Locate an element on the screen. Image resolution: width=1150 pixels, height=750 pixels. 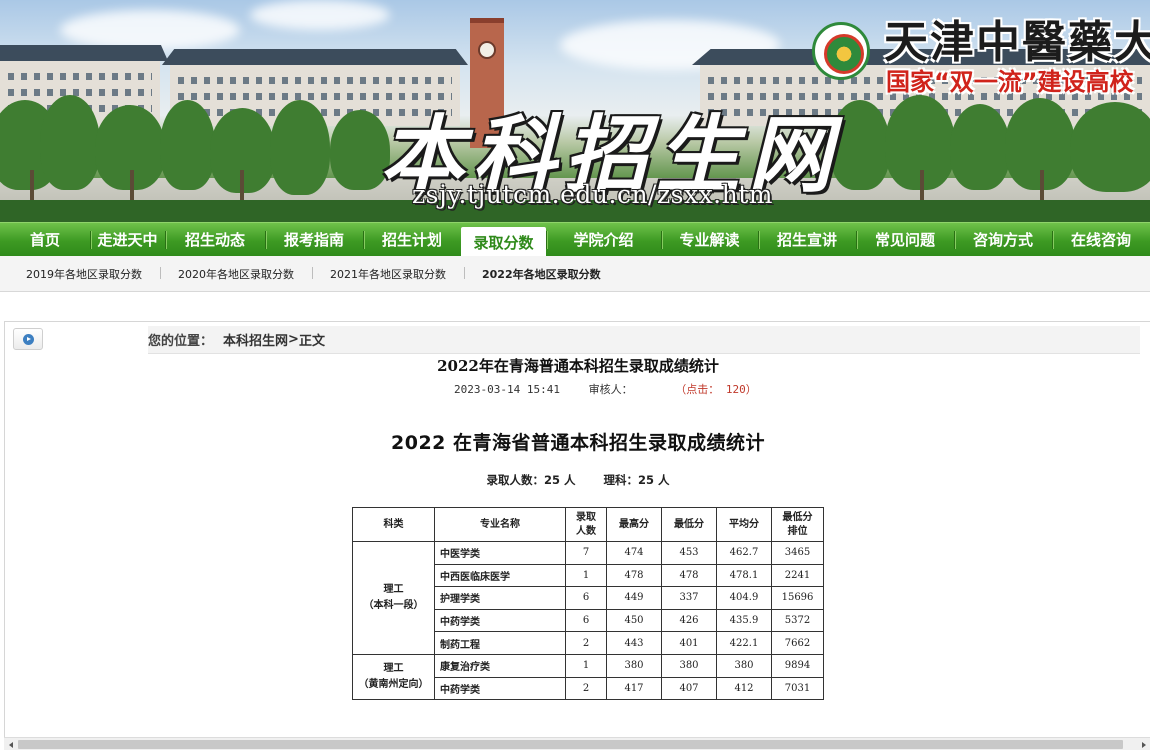
site-url: zsjy.tjutcm.edu.cn/zsxx.htm is located at coordinates (592, 194).